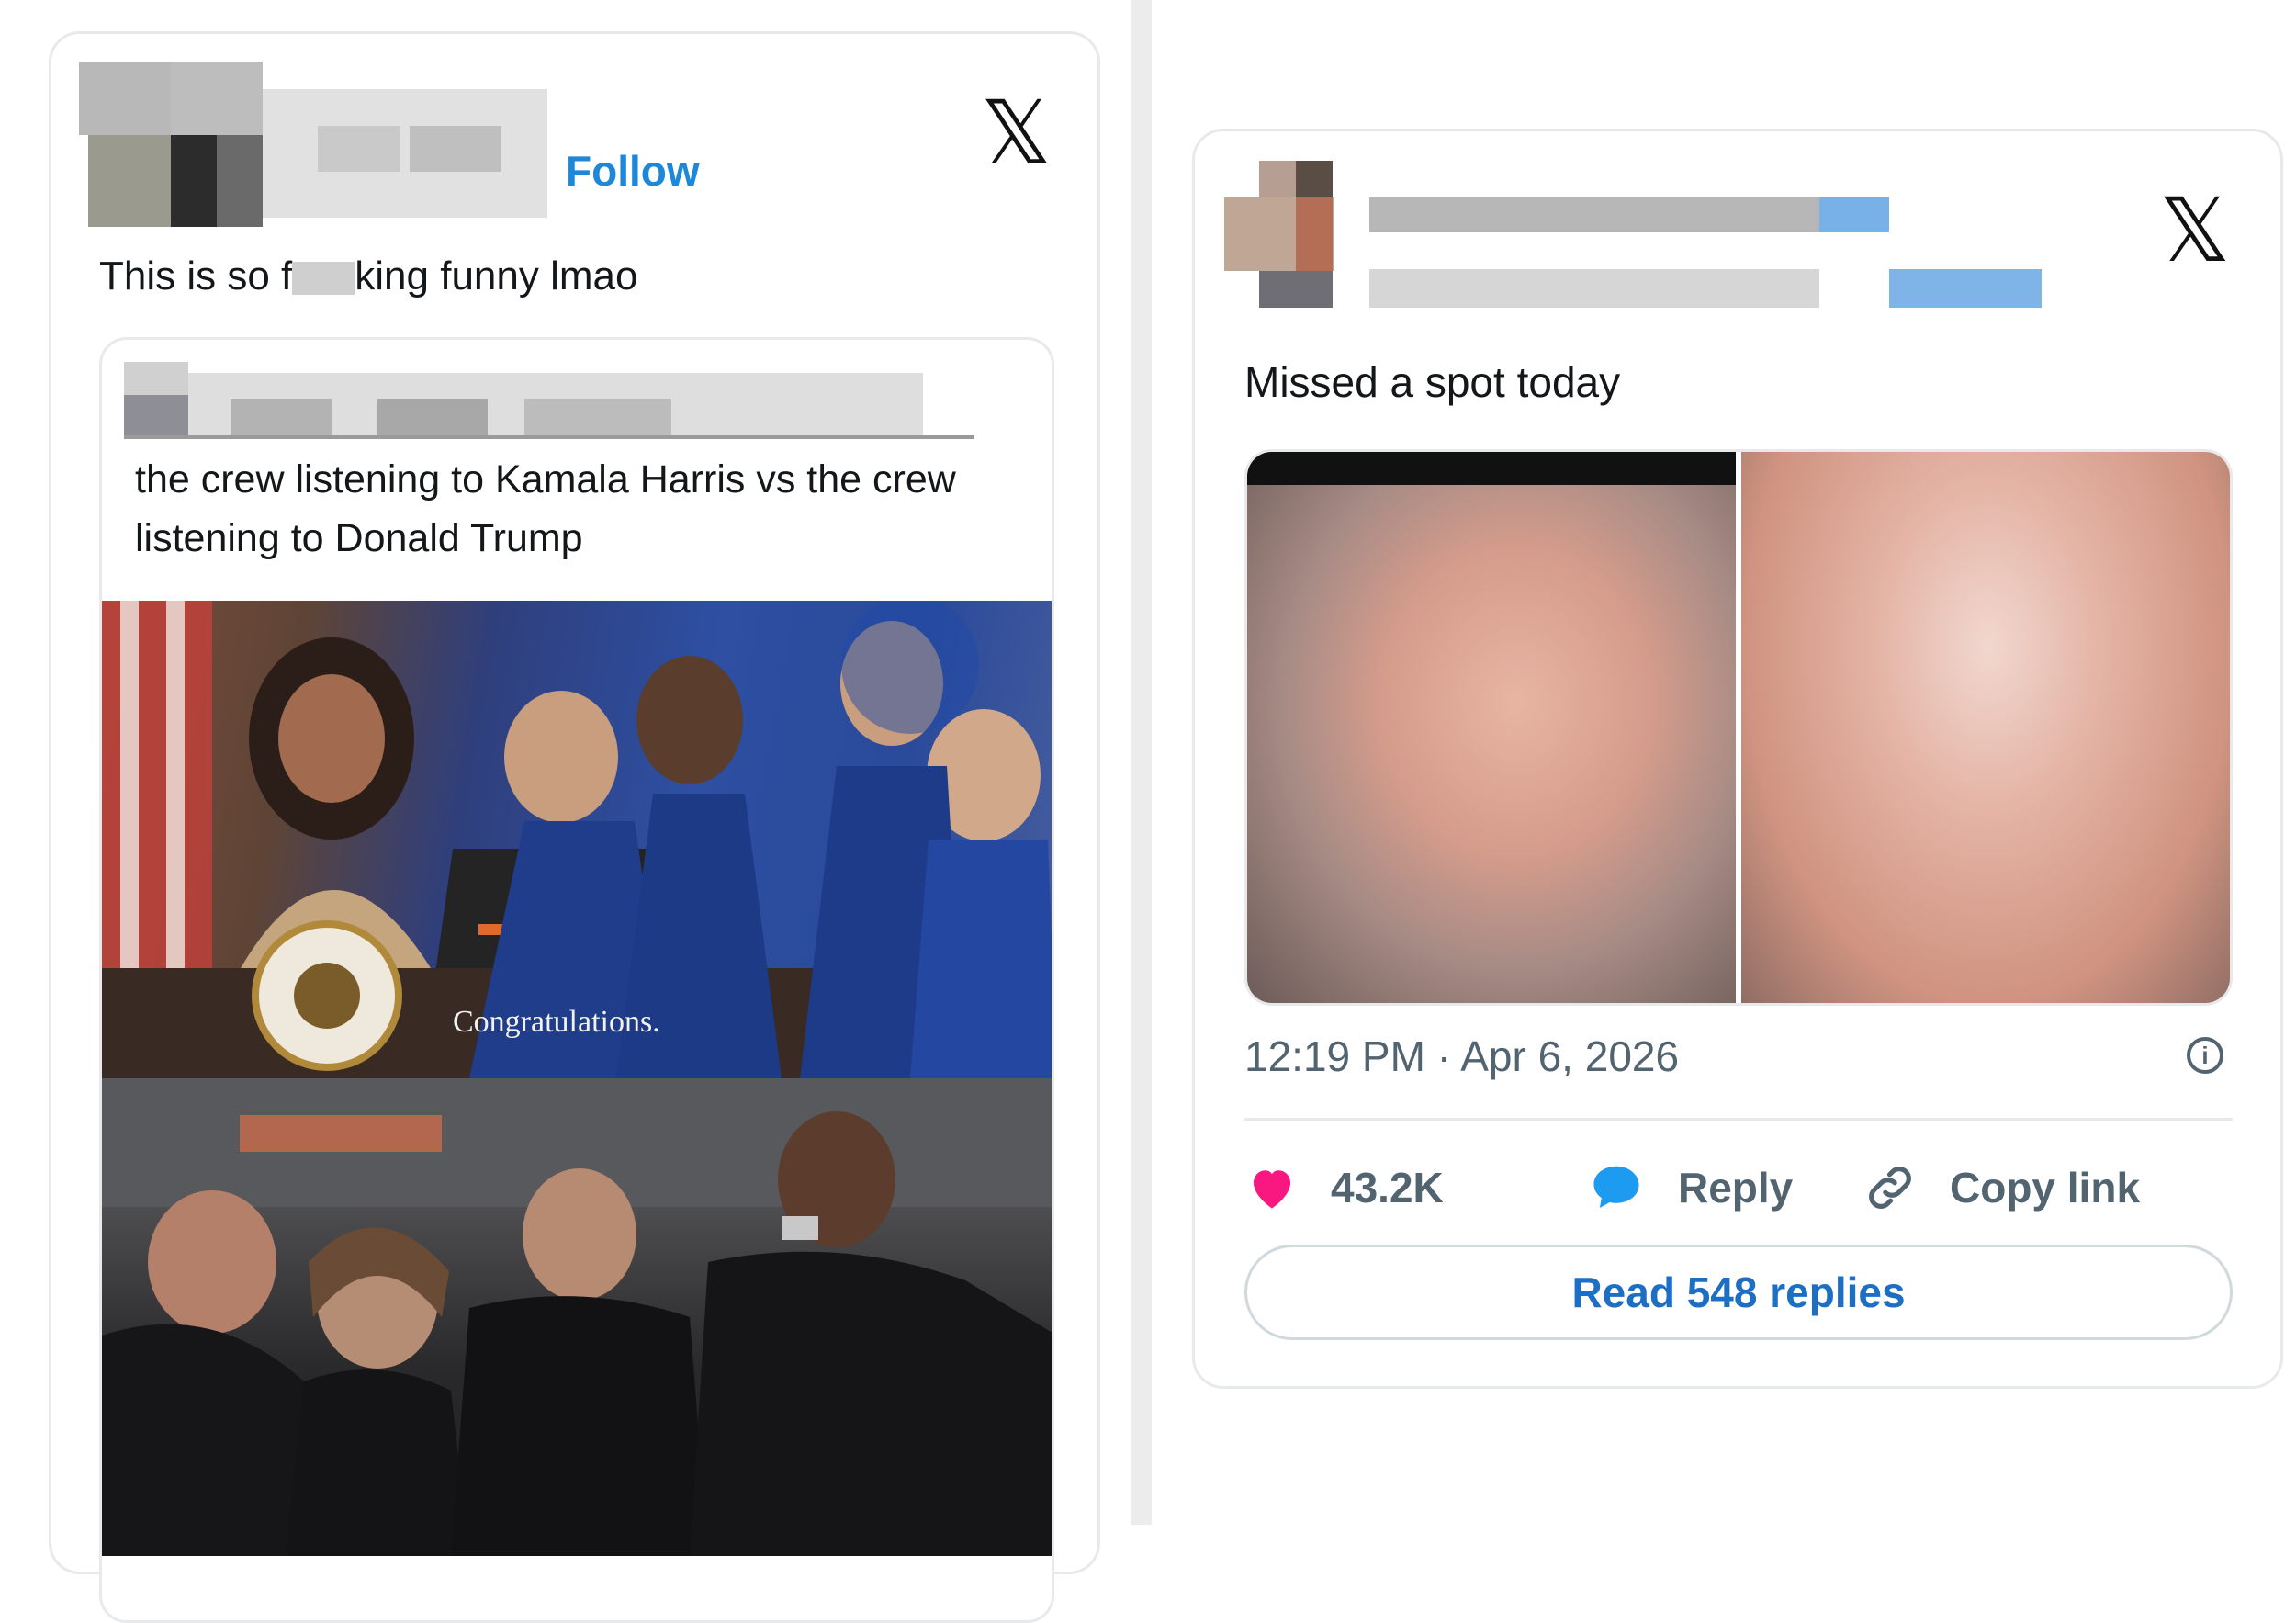 This screenshot has width=2296, height=1623. Describe the element at coordinates (323, 278) in the screenshot. I see `censor-block` at that location.